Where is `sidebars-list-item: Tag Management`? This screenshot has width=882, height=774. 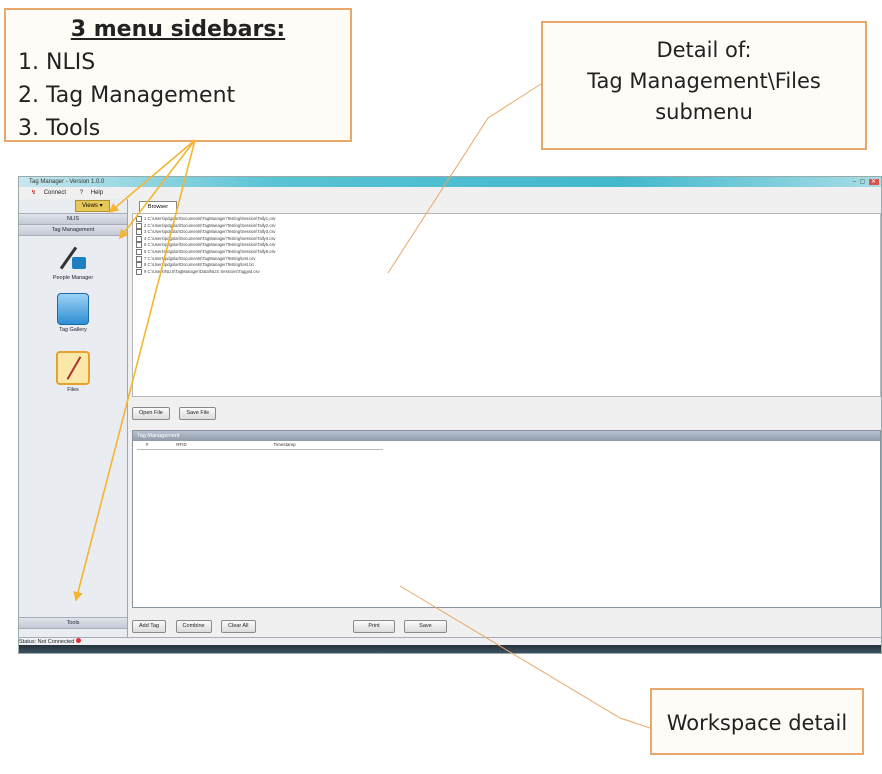
sidebars-list-item: Tag Management is located at coordinates (191, 95).